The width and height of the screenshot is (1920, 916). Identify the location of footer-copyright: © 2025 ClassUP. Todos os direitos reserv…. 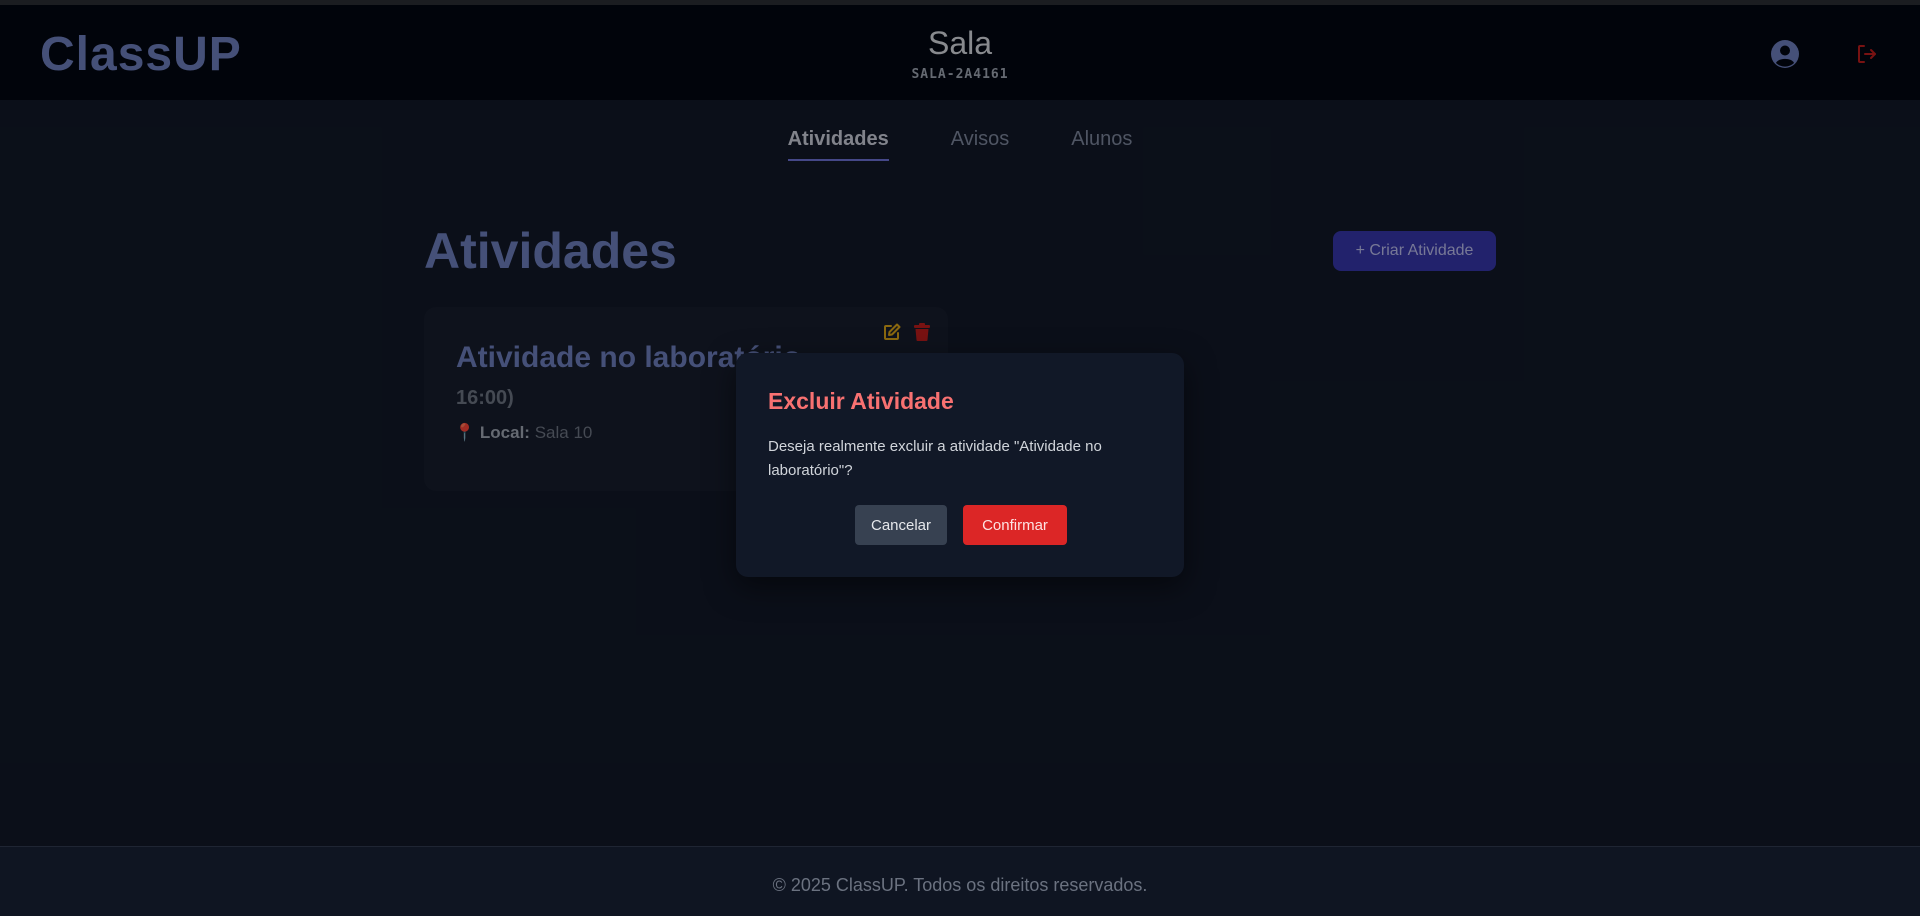
(960, 885).